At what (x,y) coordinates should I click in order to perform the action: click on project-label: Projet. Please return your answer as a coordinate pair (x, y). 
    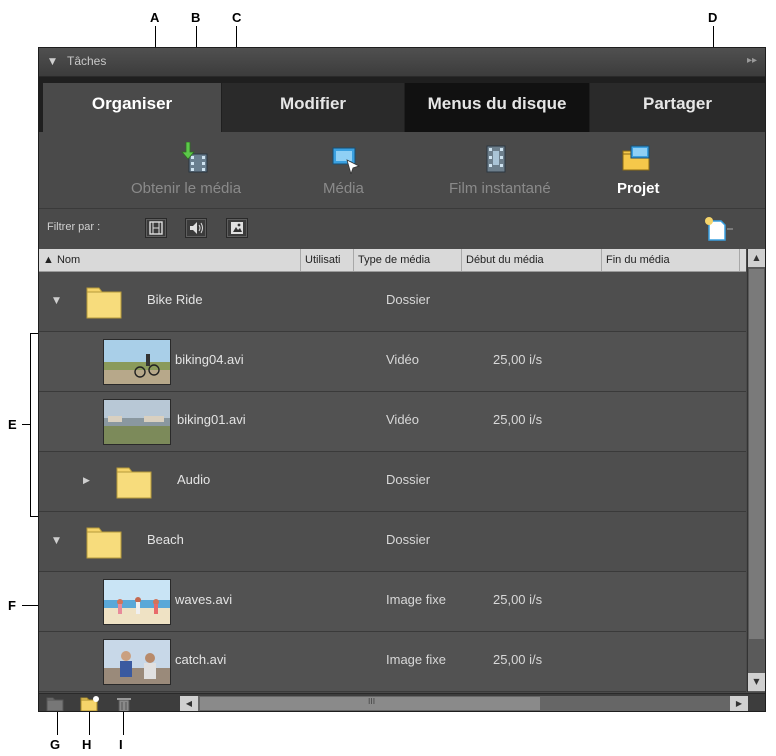
    Looking at the image, I should click on (638, 188).